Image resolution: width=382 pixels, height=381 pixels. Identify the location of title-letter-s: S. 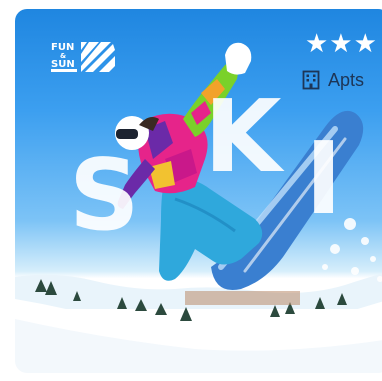
(104, 196).